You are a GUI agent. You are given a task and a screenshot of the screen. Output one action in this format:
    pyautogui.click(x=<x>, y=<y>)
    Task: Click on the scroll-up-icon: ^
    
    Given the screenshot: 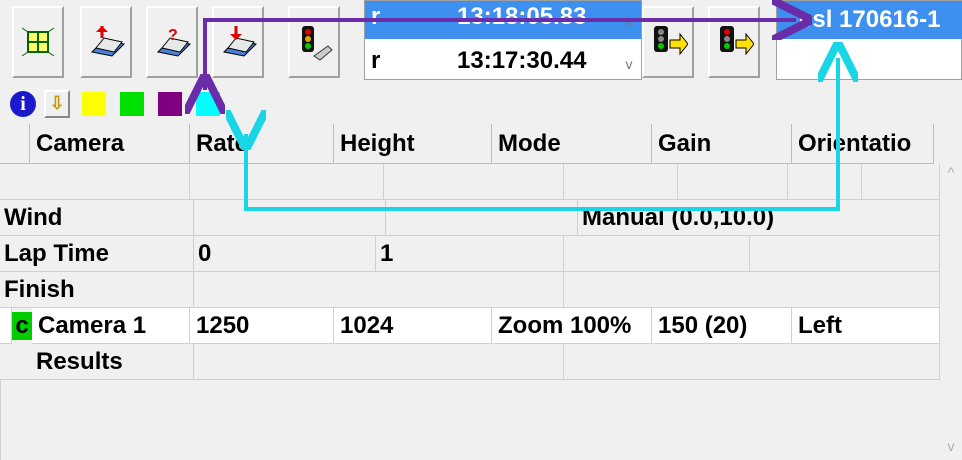 What is the action you would take?
    pyautogui.click(x=951, y=172)
    